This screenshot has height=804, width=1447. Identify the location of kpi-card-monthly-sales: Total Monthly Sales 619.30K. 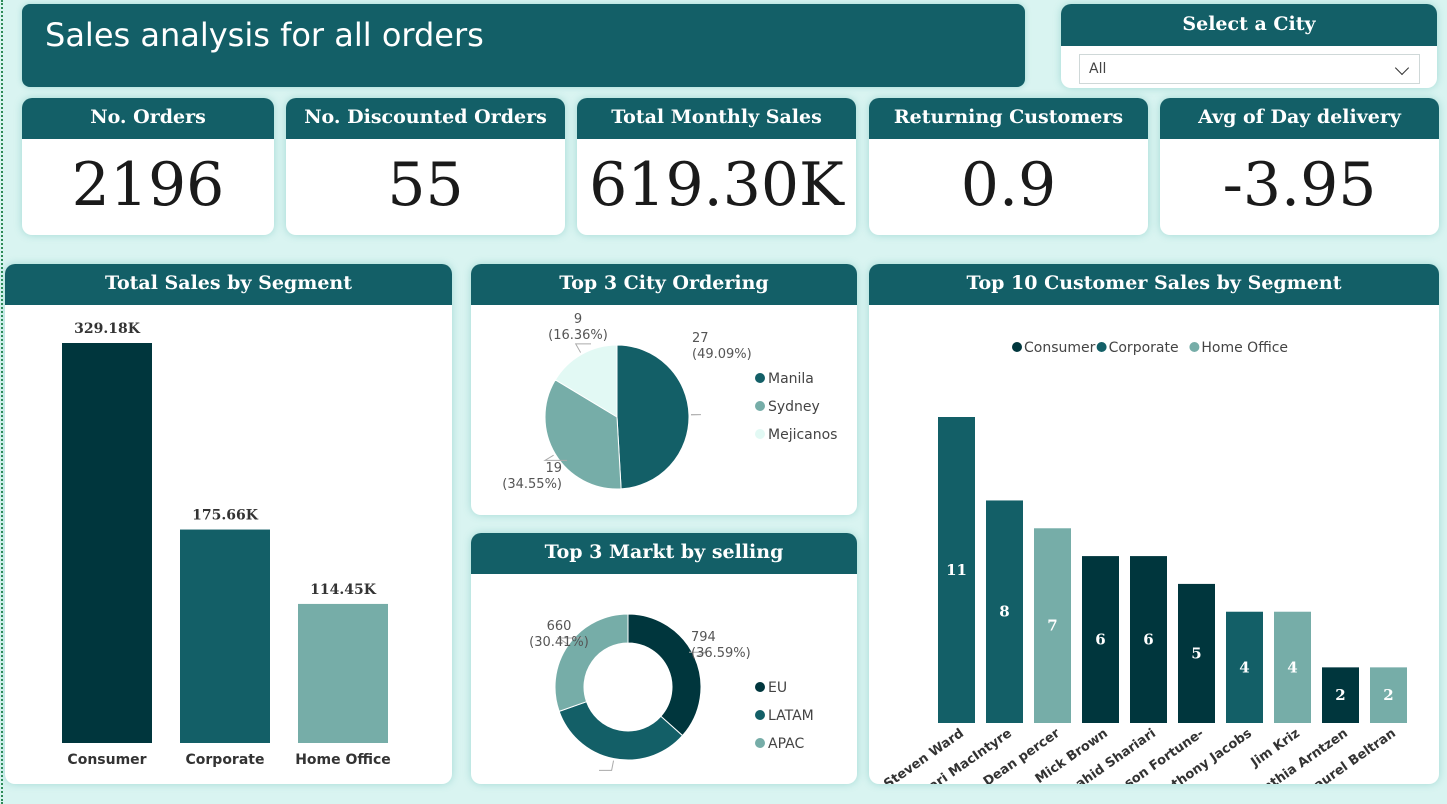
(716, 166).